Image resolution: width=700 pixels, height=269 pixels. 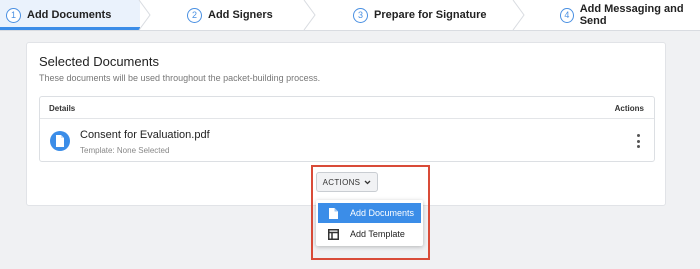 I want to click on step-label: Prepare for Signature, so click(x=430, y=15).